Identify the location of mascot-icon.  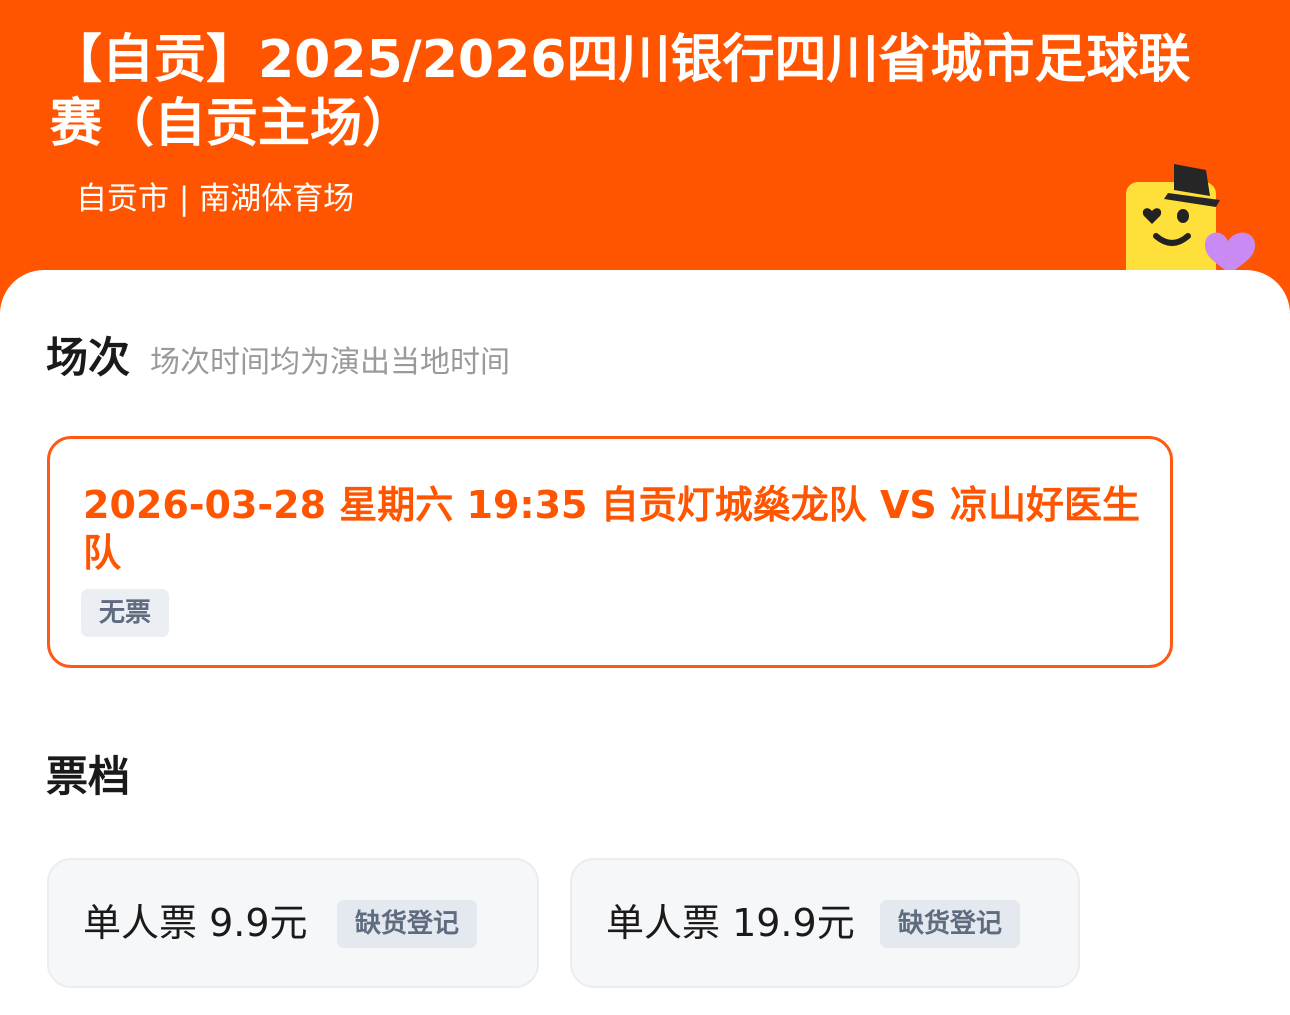
(1191, 221).